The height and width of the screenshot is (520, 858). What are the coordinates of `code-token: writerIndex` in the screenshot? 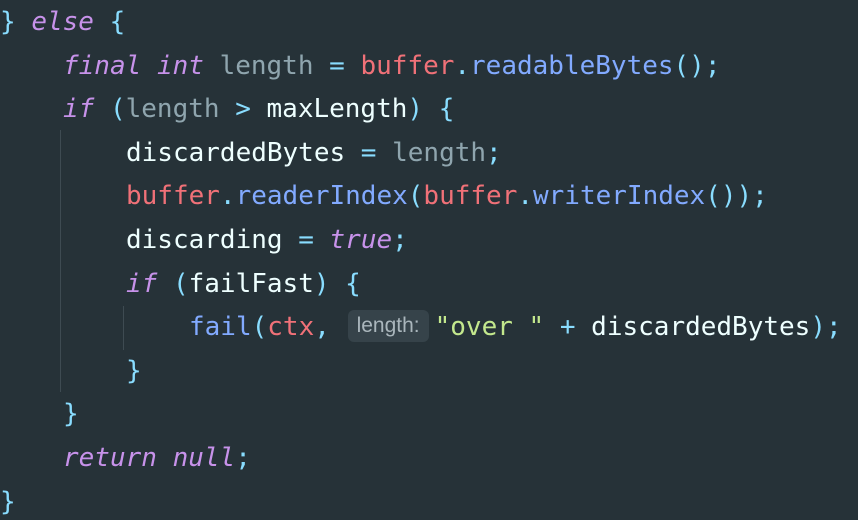 It's located at (619, 196).